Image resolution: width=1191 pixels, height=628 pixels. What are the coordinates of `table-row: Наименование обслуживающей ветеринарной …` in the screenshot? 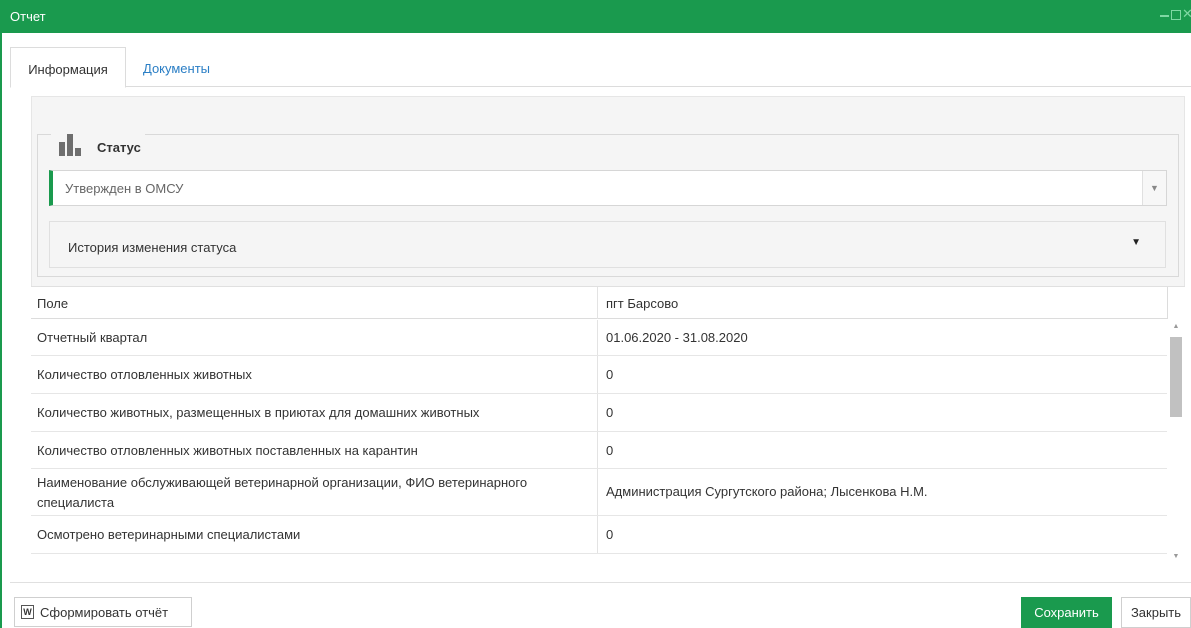 It's located at (599, 492).